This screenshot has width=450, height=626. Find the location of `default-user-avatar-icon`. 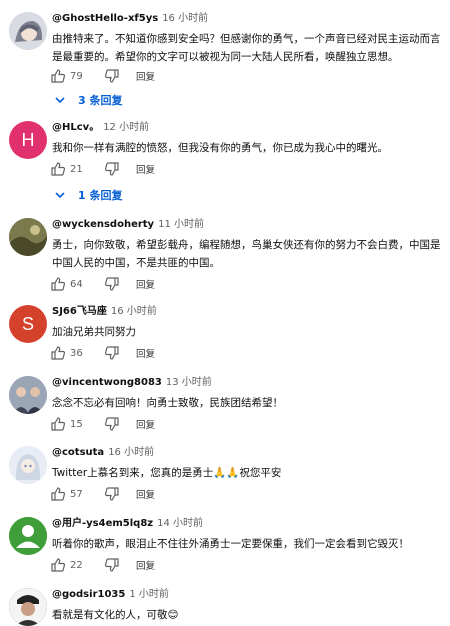

default-user-avatar-icon is located at coordinates (28, 536).